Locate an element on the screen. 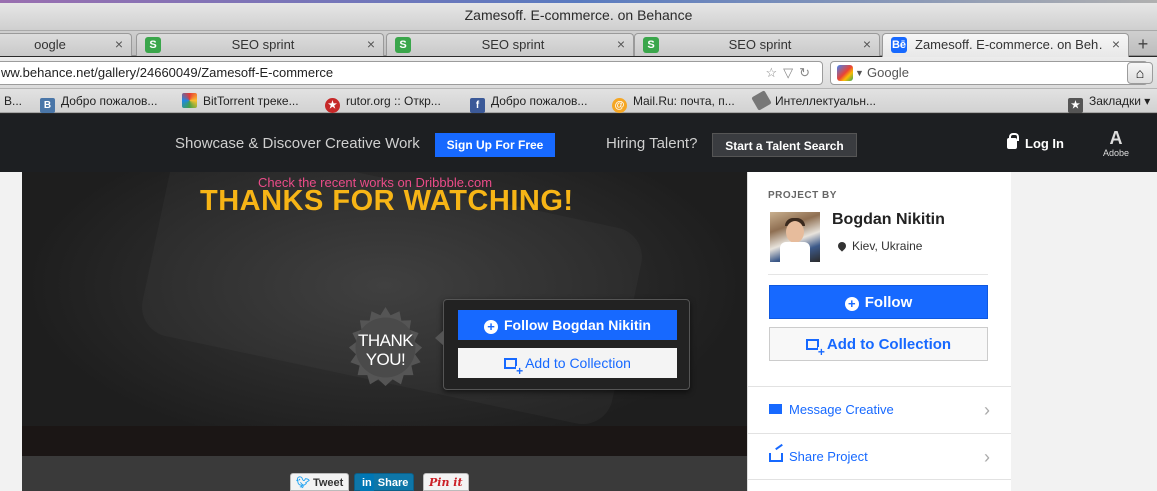  follow-popup: + Follow Bogdan Nikitin Add to Collection is located at coordinates (562, 344).